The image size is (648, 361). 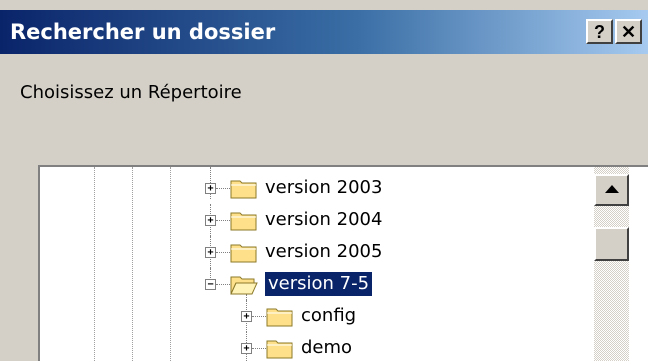 I want to click on tree-item-label: version 2005, so click(x=323, y=252).